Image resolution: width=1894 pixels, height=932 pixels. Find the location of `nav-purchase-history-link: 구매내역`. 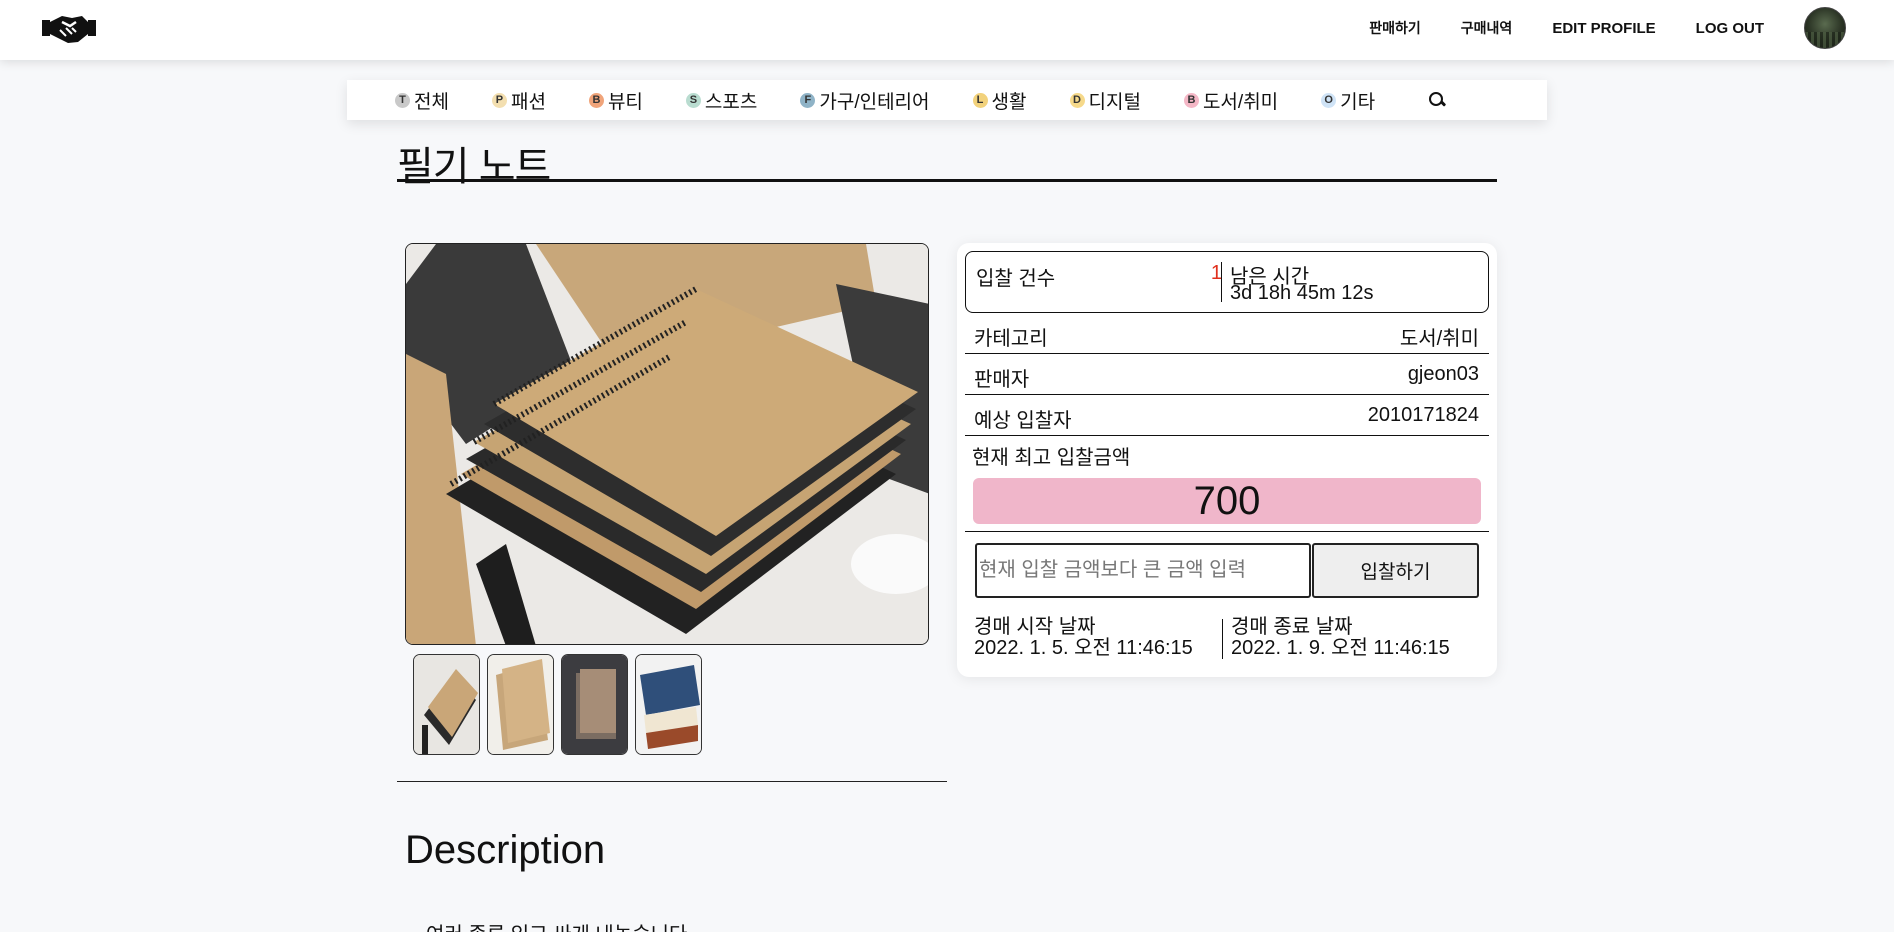

nav-purchase-history-link: 구매내역 is located at coordinates (1487, 28).